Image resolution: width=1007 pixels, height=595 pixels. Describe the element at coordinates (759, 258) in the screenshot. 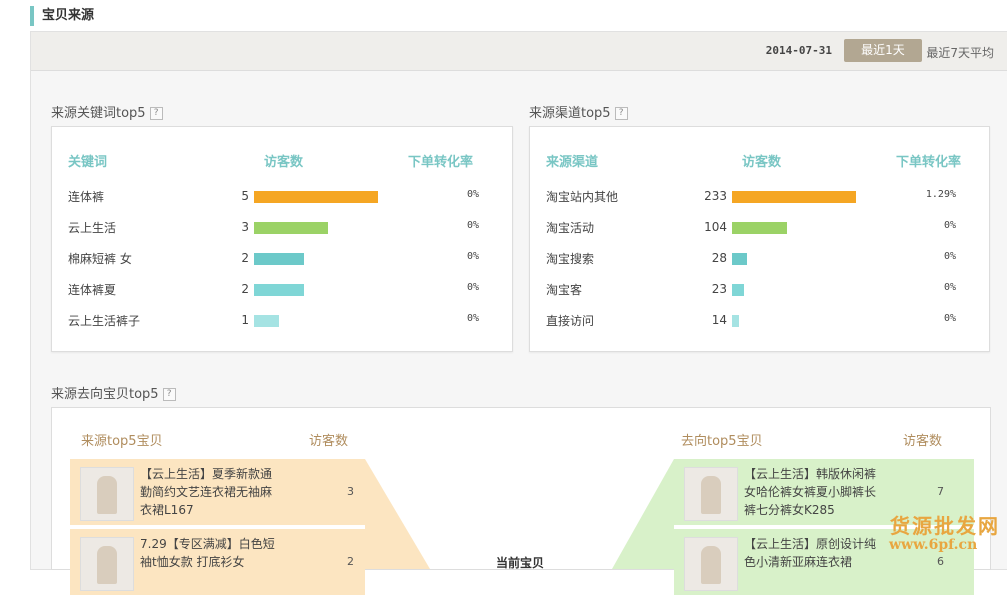

I see `channels-row: 淘宝搜索 28 0%` at that location.